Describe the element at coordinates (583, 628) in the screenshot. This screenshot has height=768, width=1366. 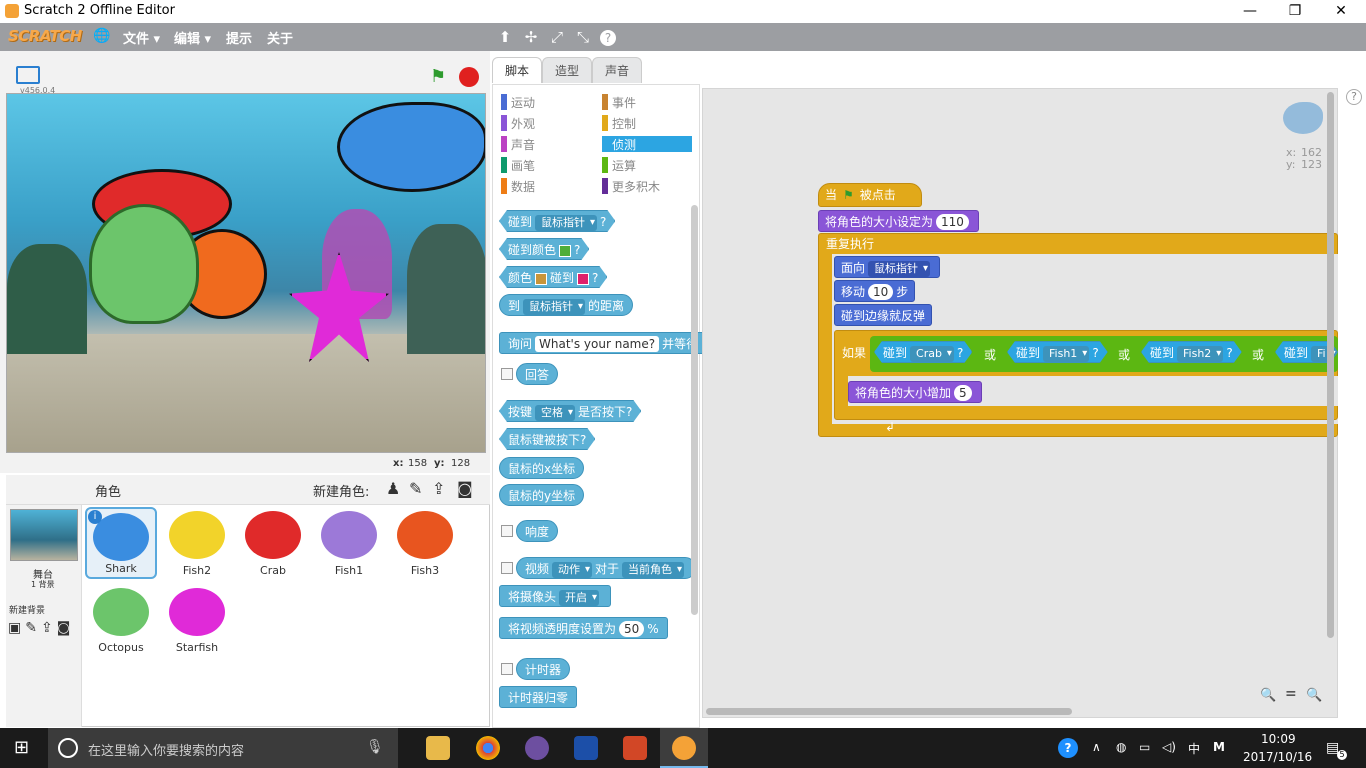
I see `block-set-transparency: 将视频透明度设置为 50%` at that location.